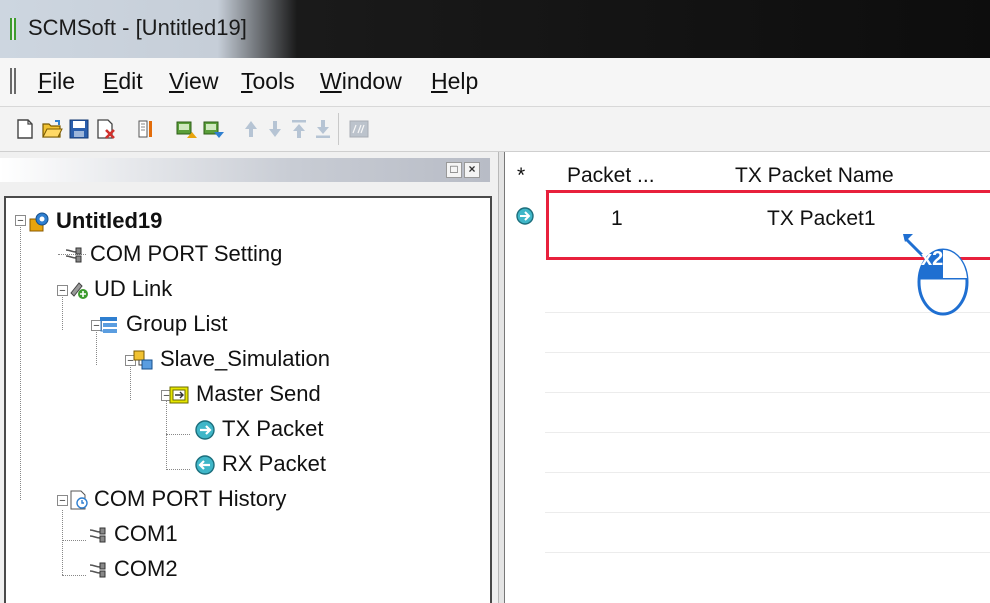  Describe the element at coordinates (193, 81) in the screenshot. I see `menu-view: View` at that location.